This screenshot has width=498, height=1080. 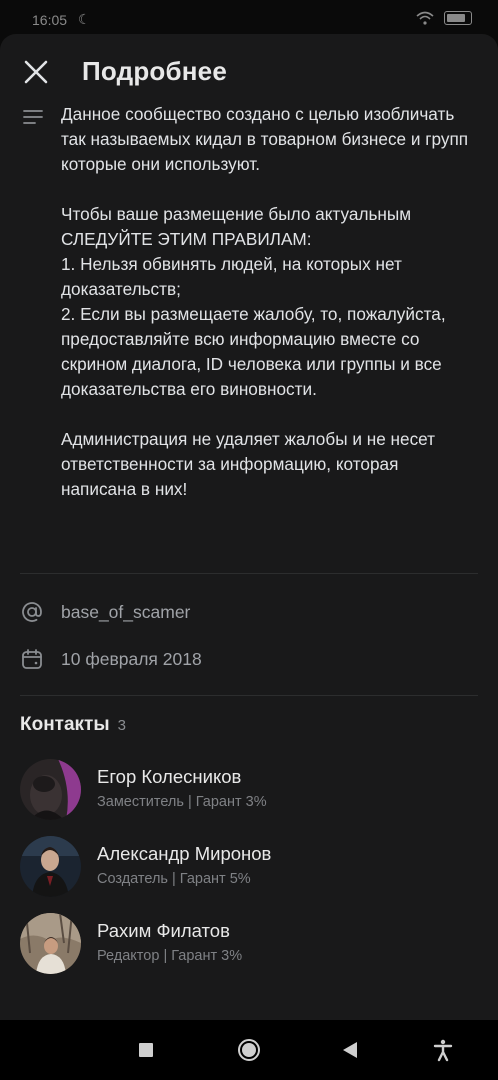 I want to click on close-button, so click(x=36, y=72).